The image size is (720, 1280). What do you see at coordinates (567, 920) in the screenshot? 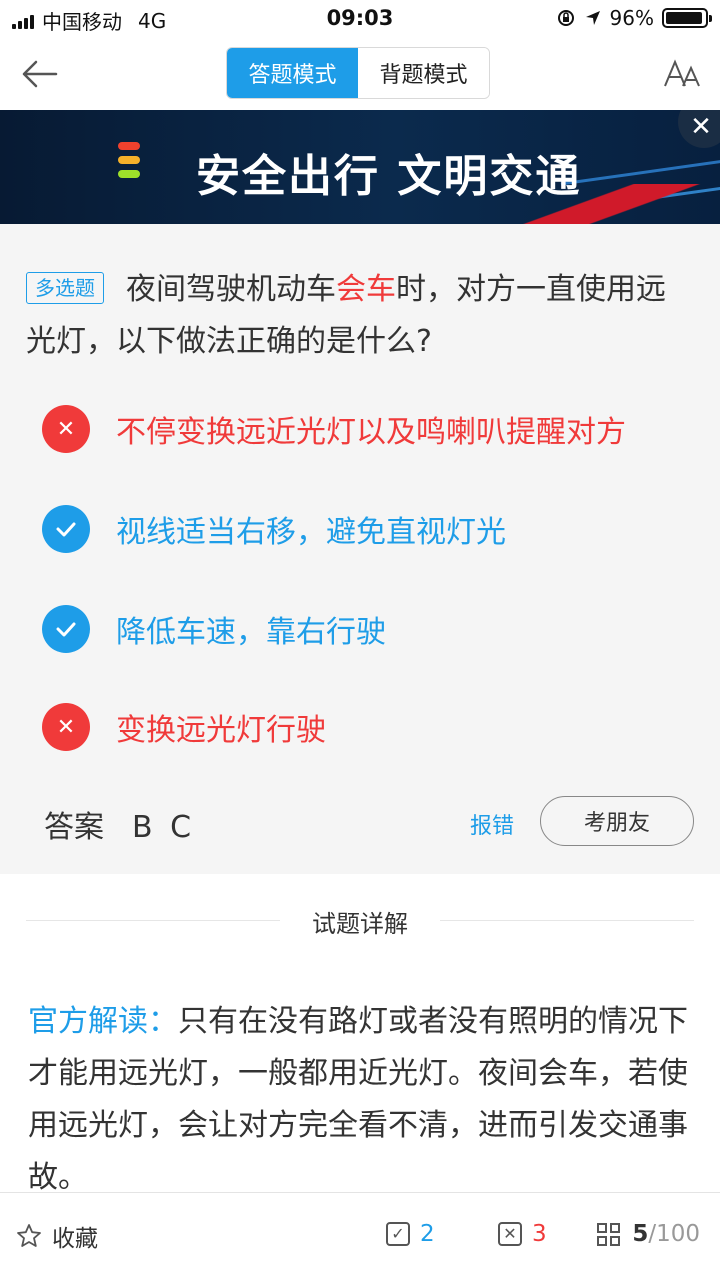
I see `divider` at bounding box center [567, 920].